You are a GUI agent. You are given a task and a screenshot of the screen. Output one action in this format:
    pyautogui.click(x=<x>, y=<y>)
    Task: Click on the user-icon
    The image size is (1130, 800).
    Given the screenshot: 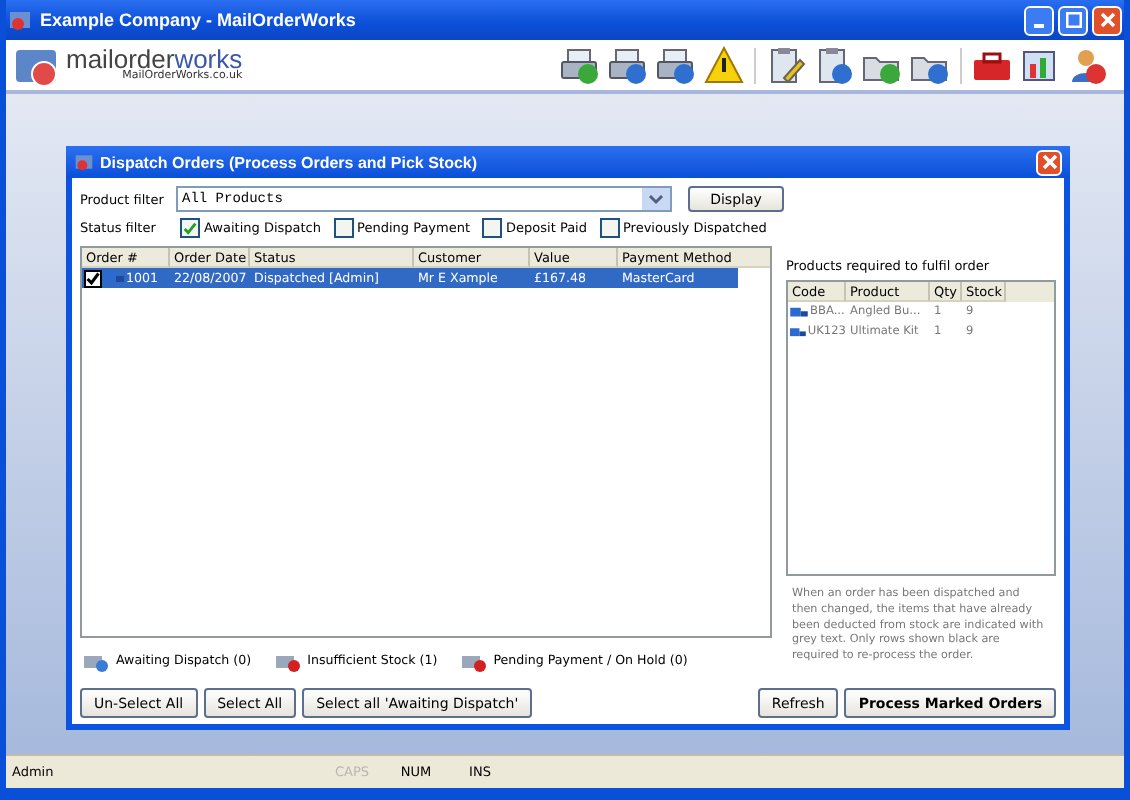 What is the action you would take?
    pyautogui.click(x=1088, y=65)
    